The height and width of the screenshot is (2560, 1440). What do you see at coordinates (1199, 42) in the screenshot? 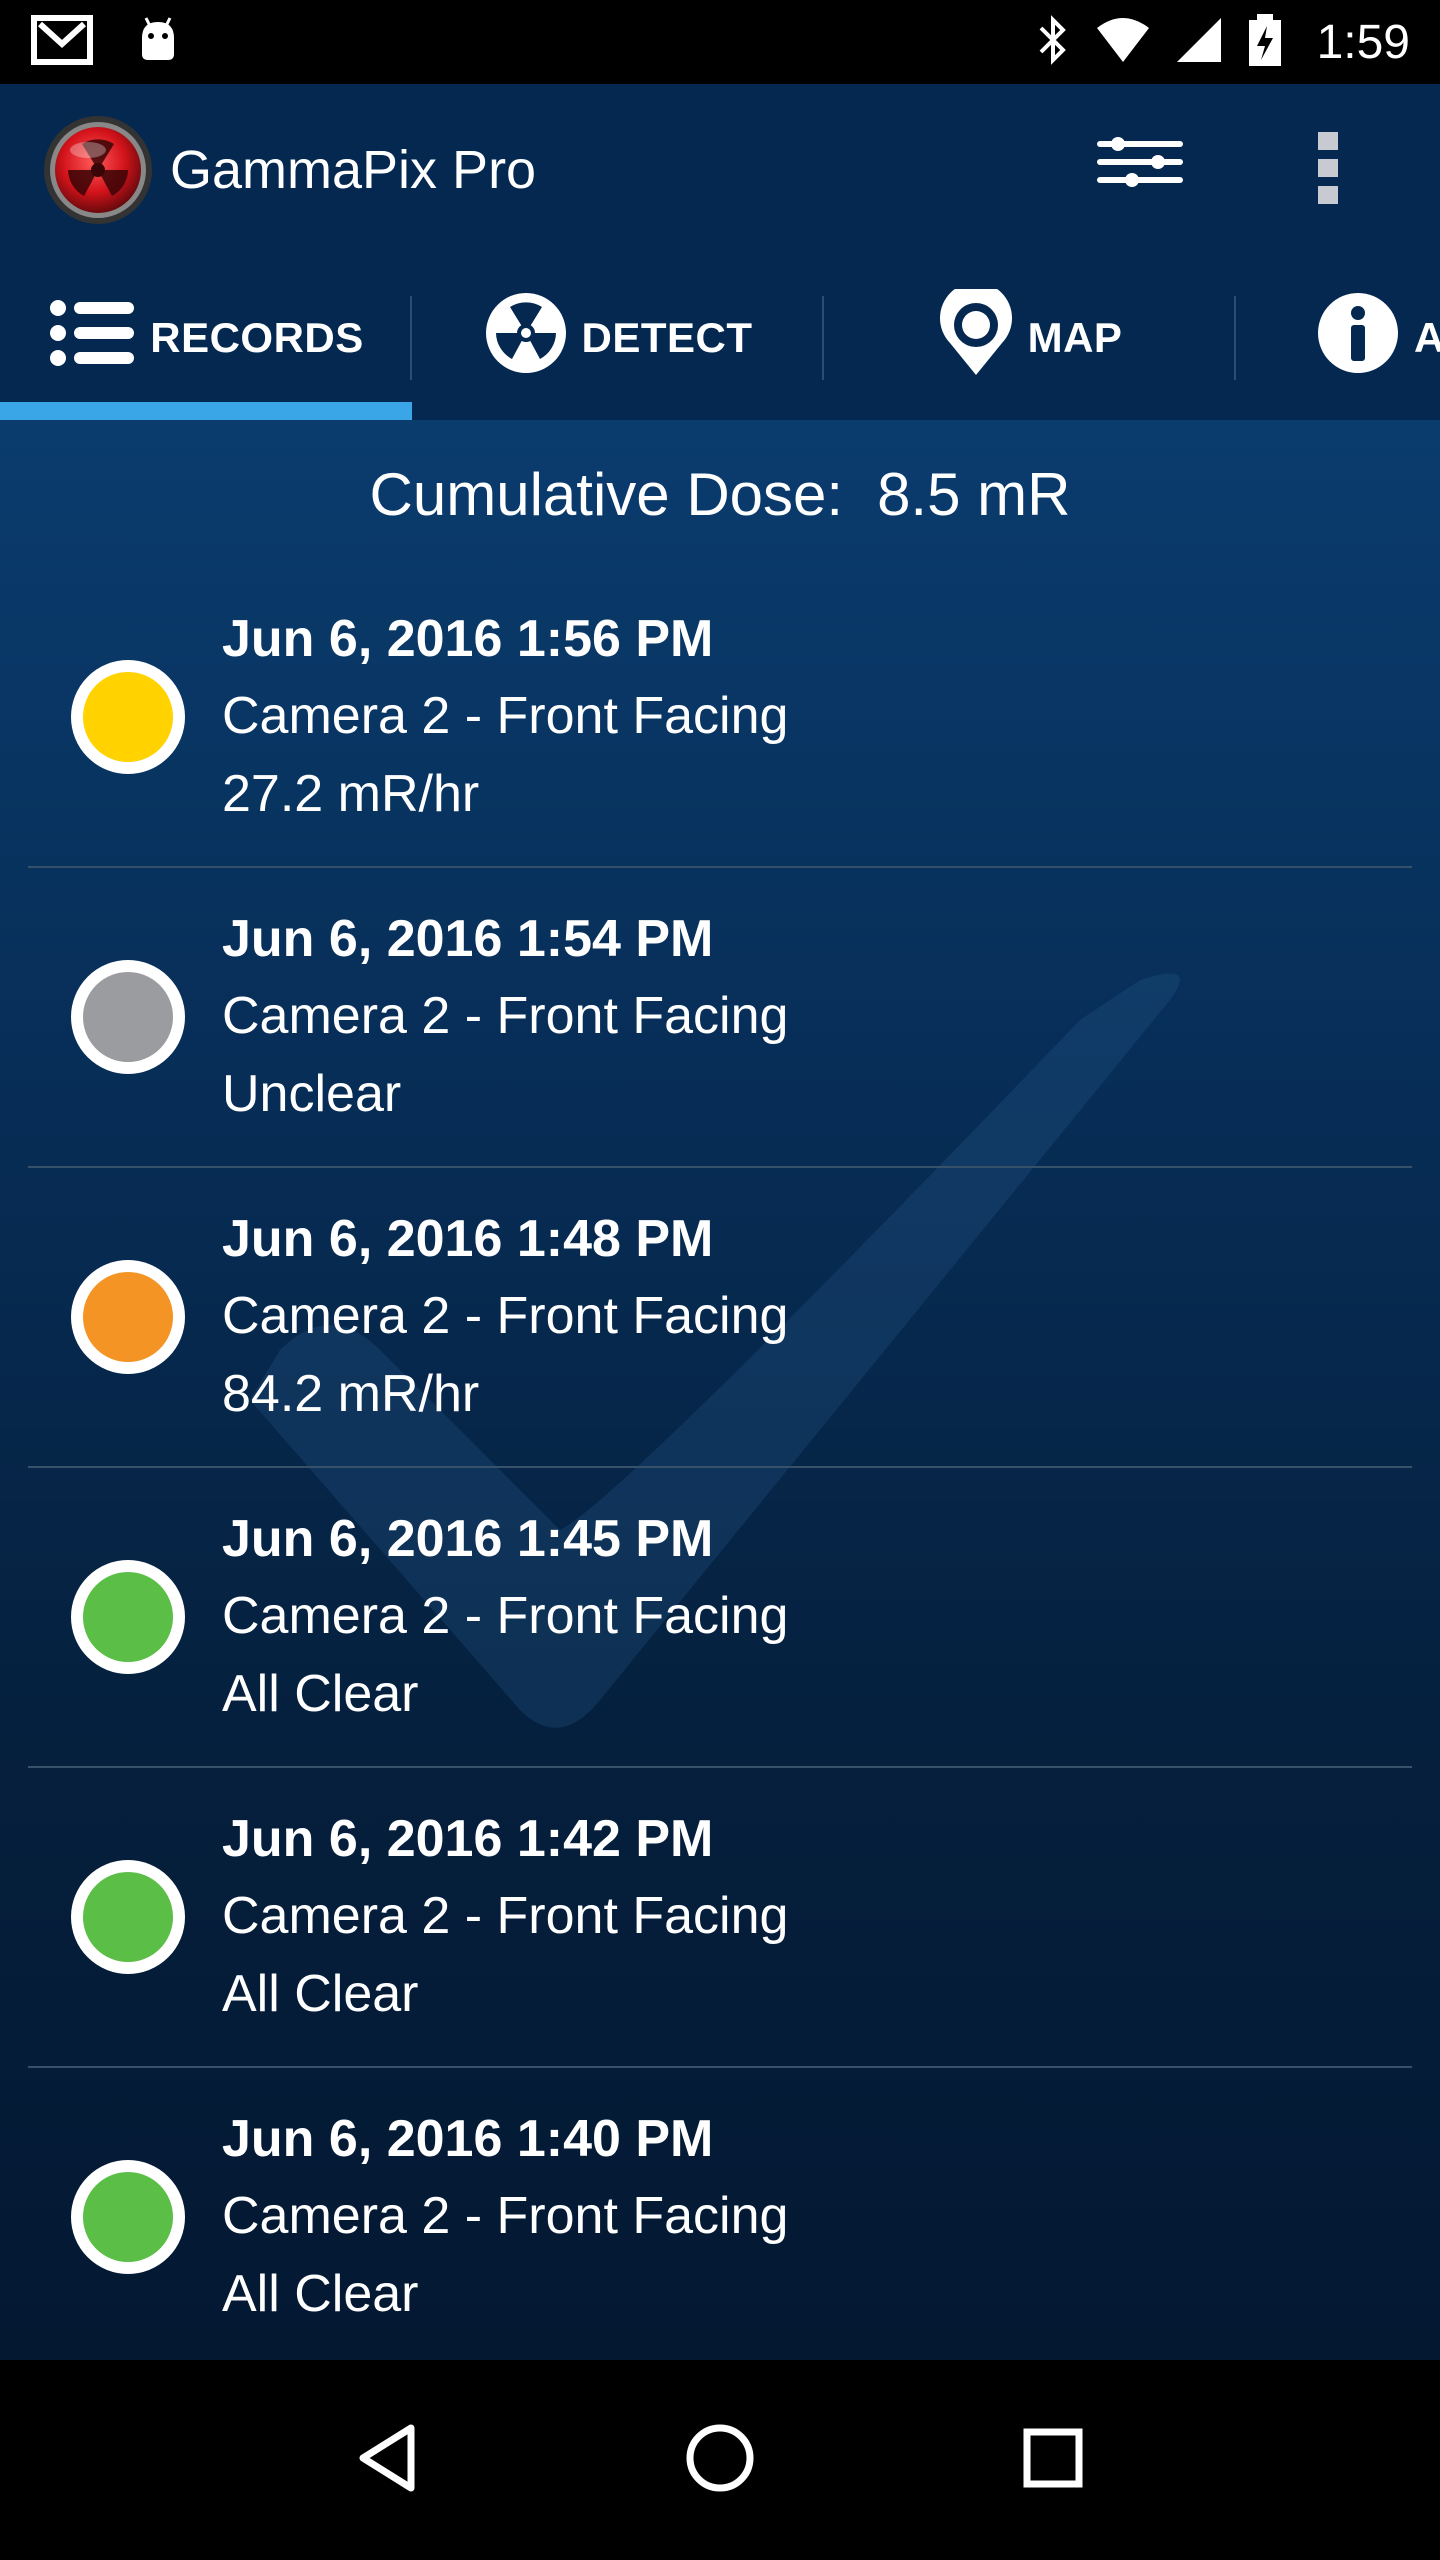
I see `signal-icon` at bounding box center [1199, 42].